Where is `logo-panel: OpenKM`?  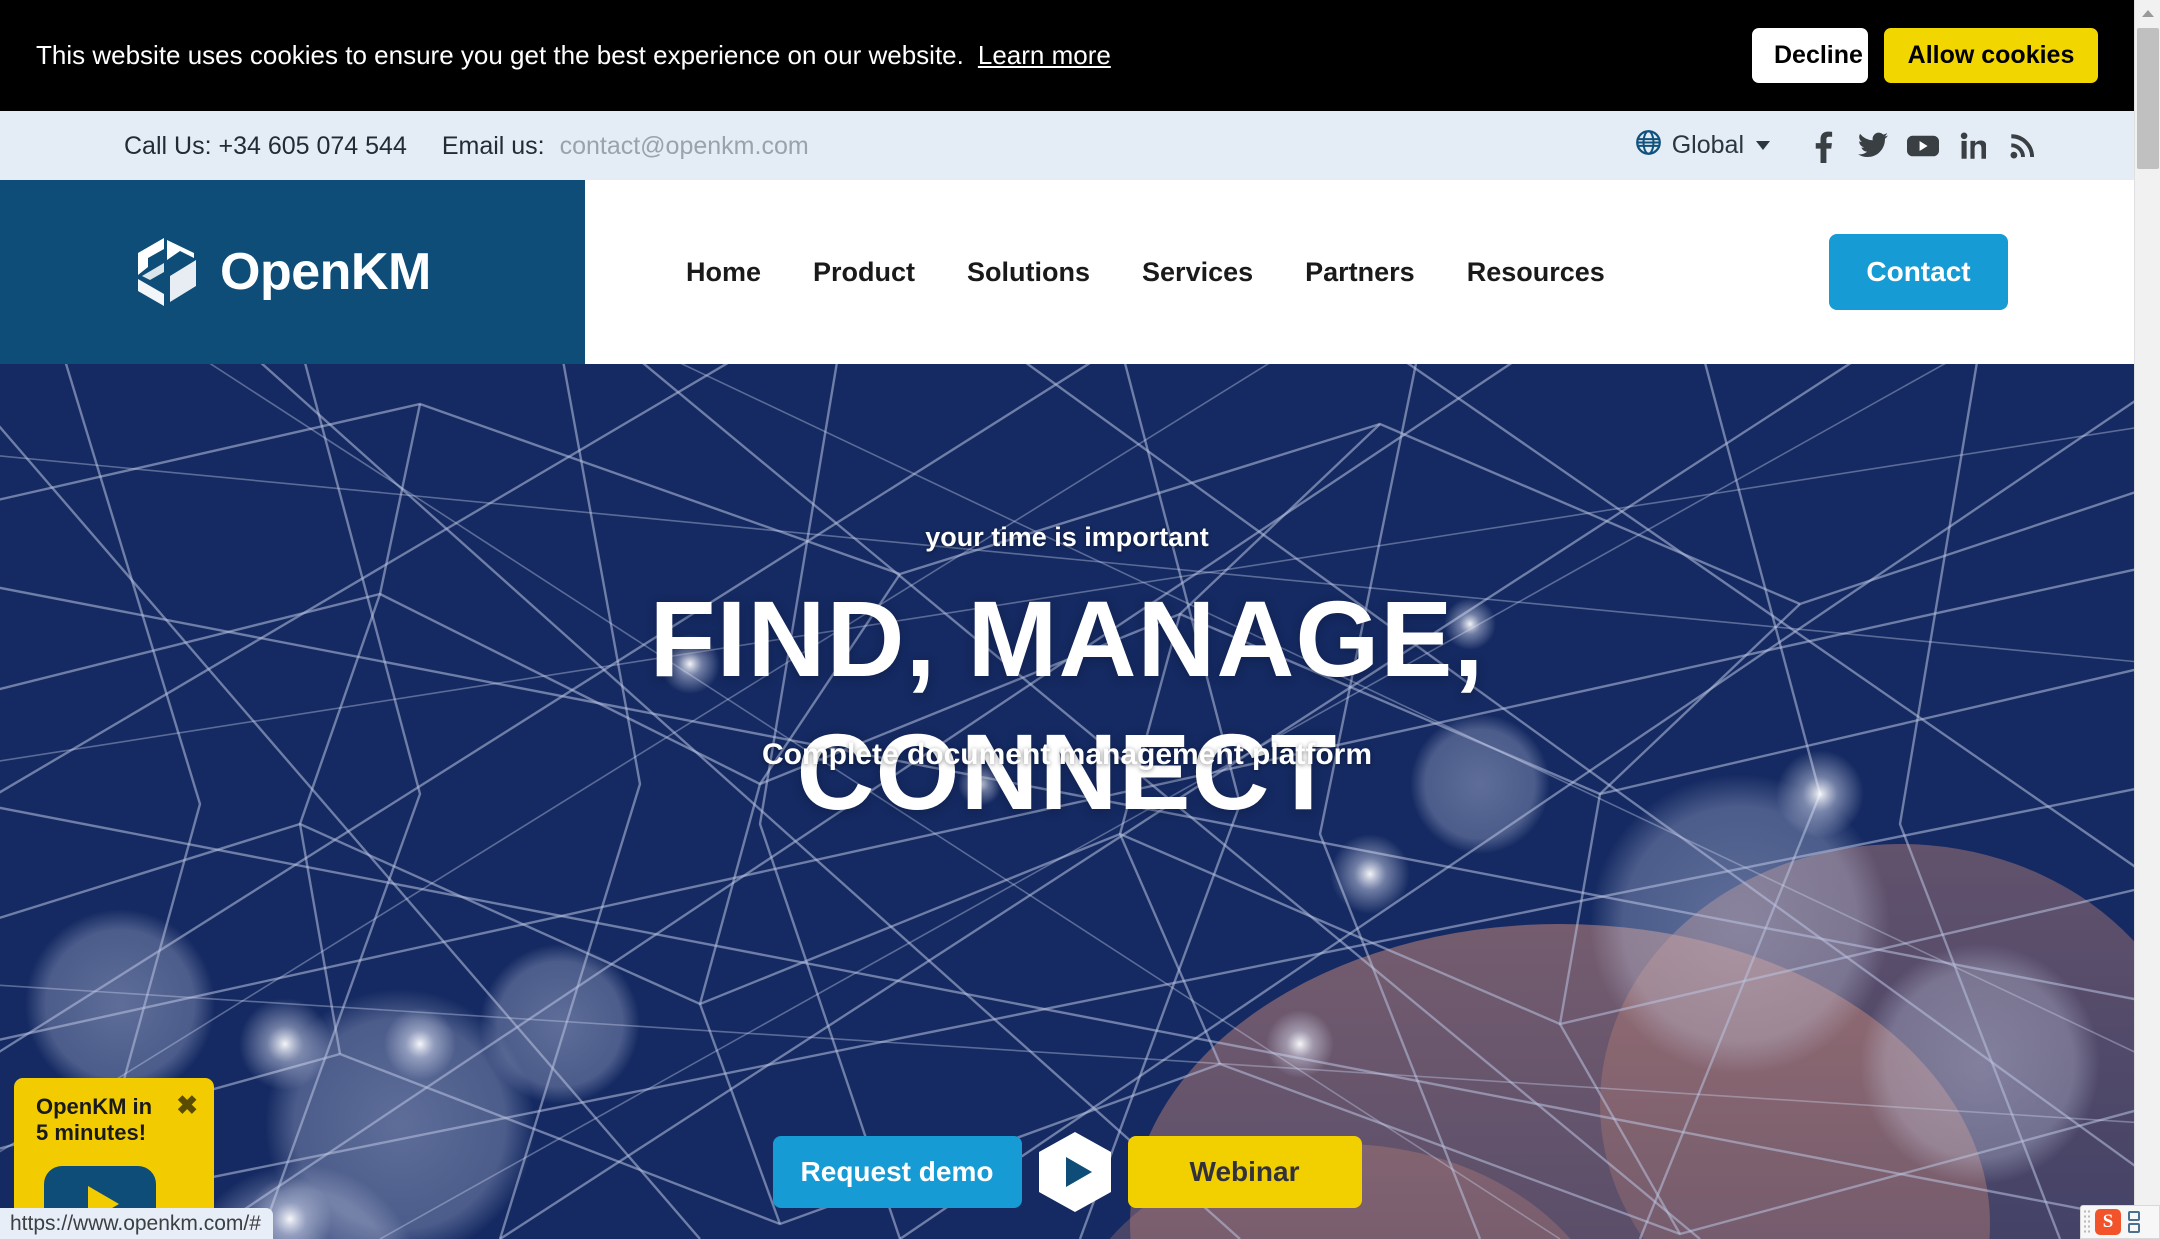
logo-panel: OpenKM is located at coordinates (292, 272).